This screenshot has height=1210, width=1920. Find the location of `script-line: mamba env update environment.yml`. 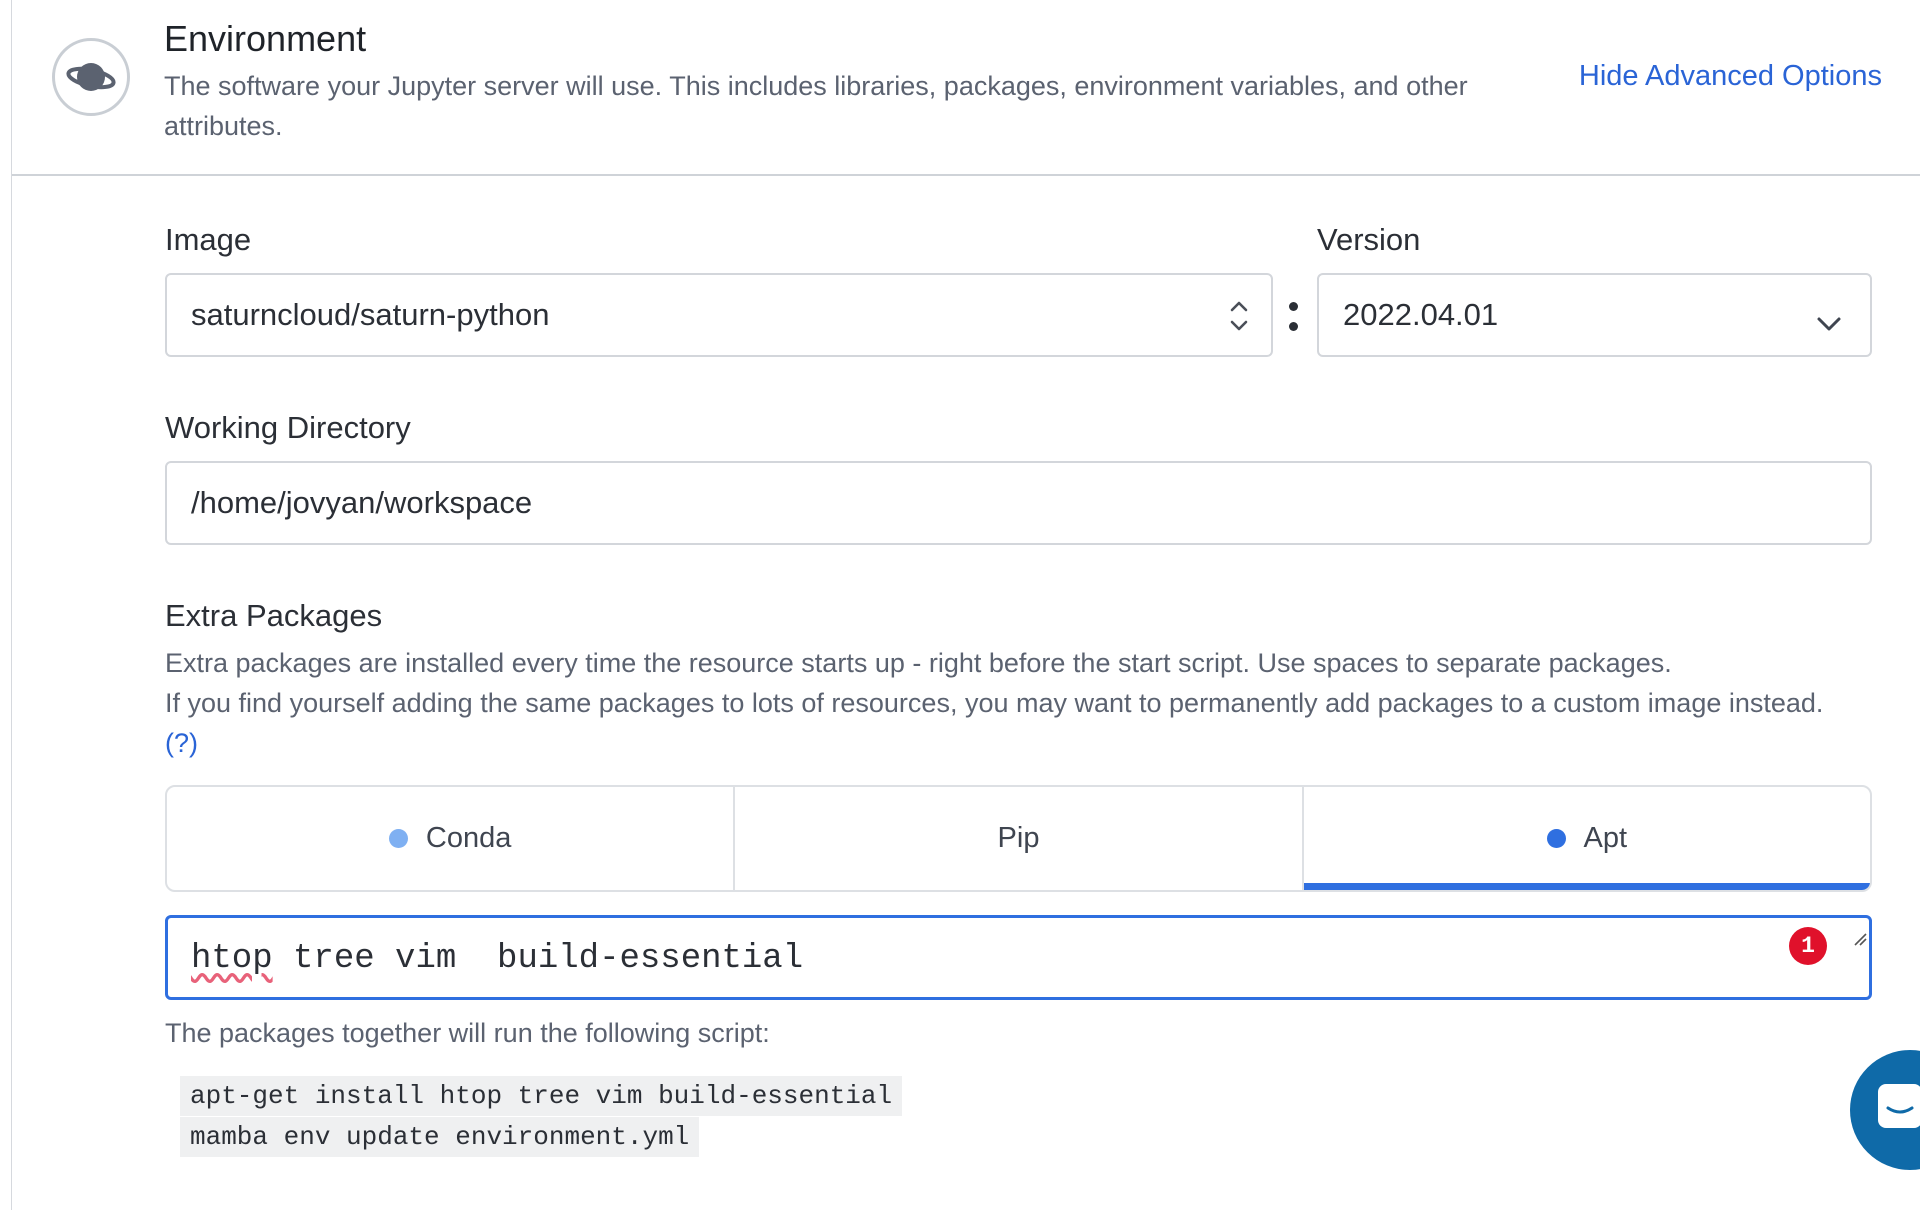

script-line: mamba env update environment.yml is located at coordinates (440, 1137).